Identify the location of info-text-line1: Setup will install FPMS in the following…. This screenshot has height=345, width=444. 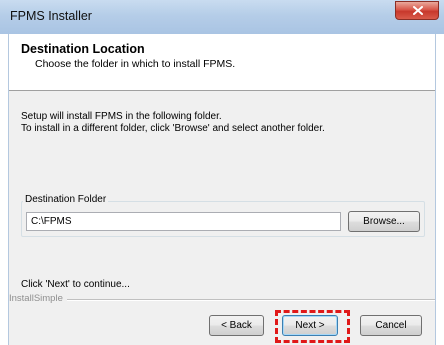
(121, 116).